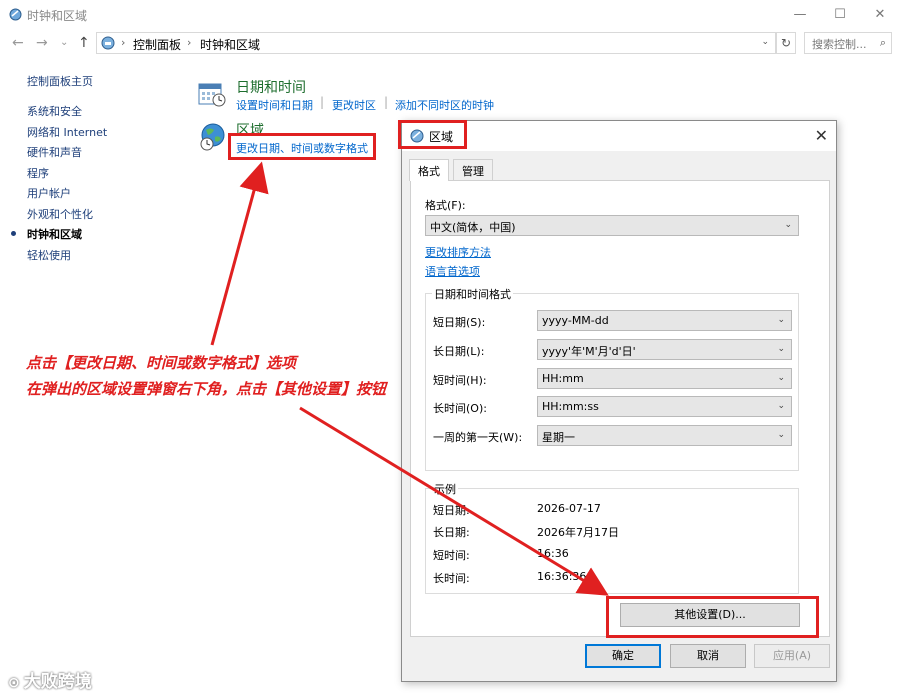 The image size is (900, 695). Describe the element at coordinates (14, 683) in the screenshot. I see `watermark-logo-icon: ⊙` at that location.